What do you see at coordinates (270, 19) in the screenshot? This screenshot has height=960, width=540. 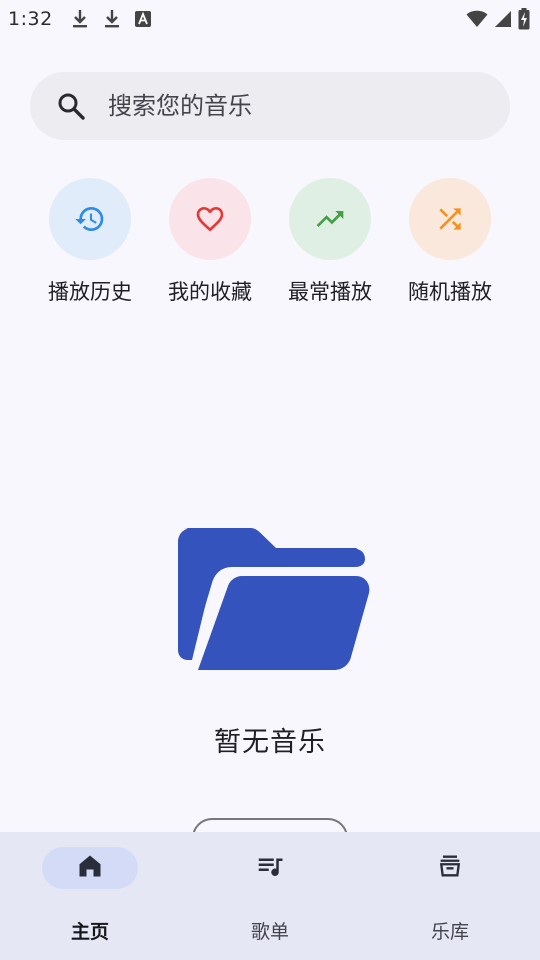 I see `status-bar: 1:32` at bounding box center [270, 19].